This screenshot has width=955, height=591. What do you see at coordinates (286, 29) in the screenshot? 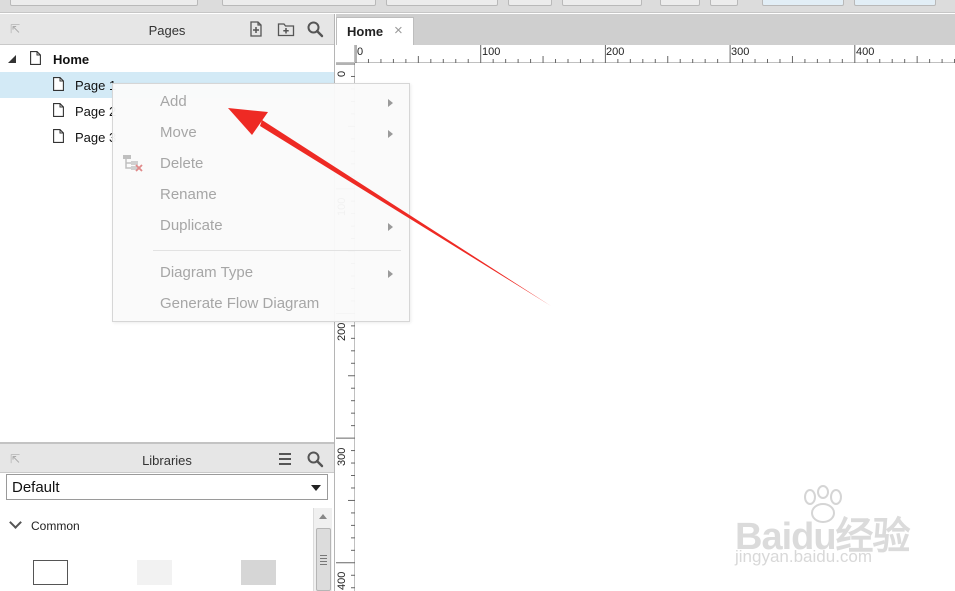
I see `add-folder-icon` at bounding box center [286, 29].